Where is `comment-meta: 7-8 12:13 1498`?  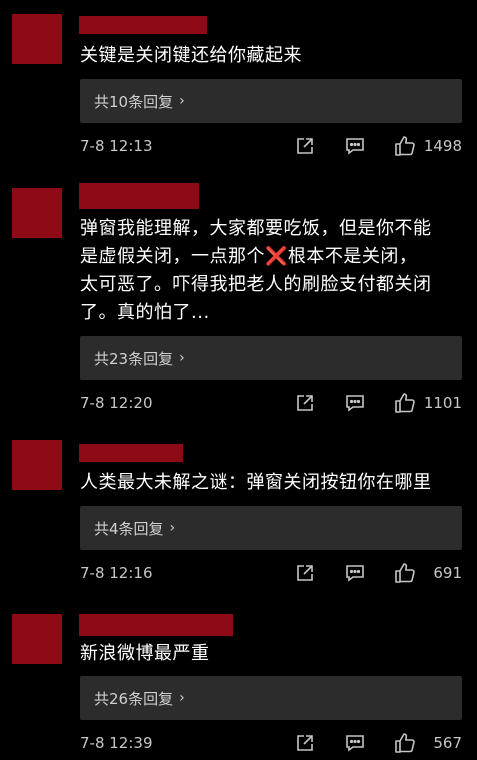
comment-meta: 7-8 12:13 1498 is located at coordinates (271, 146).